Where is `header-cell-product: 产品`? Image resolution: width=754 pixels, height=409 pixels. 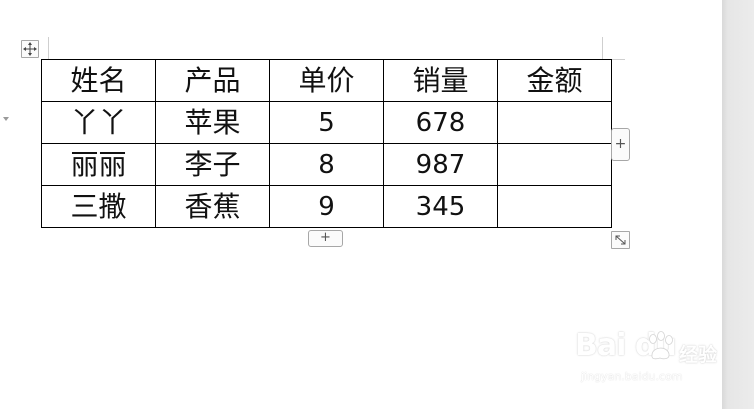 header-cell-product: 产品 is located at coordinates (212, 80).